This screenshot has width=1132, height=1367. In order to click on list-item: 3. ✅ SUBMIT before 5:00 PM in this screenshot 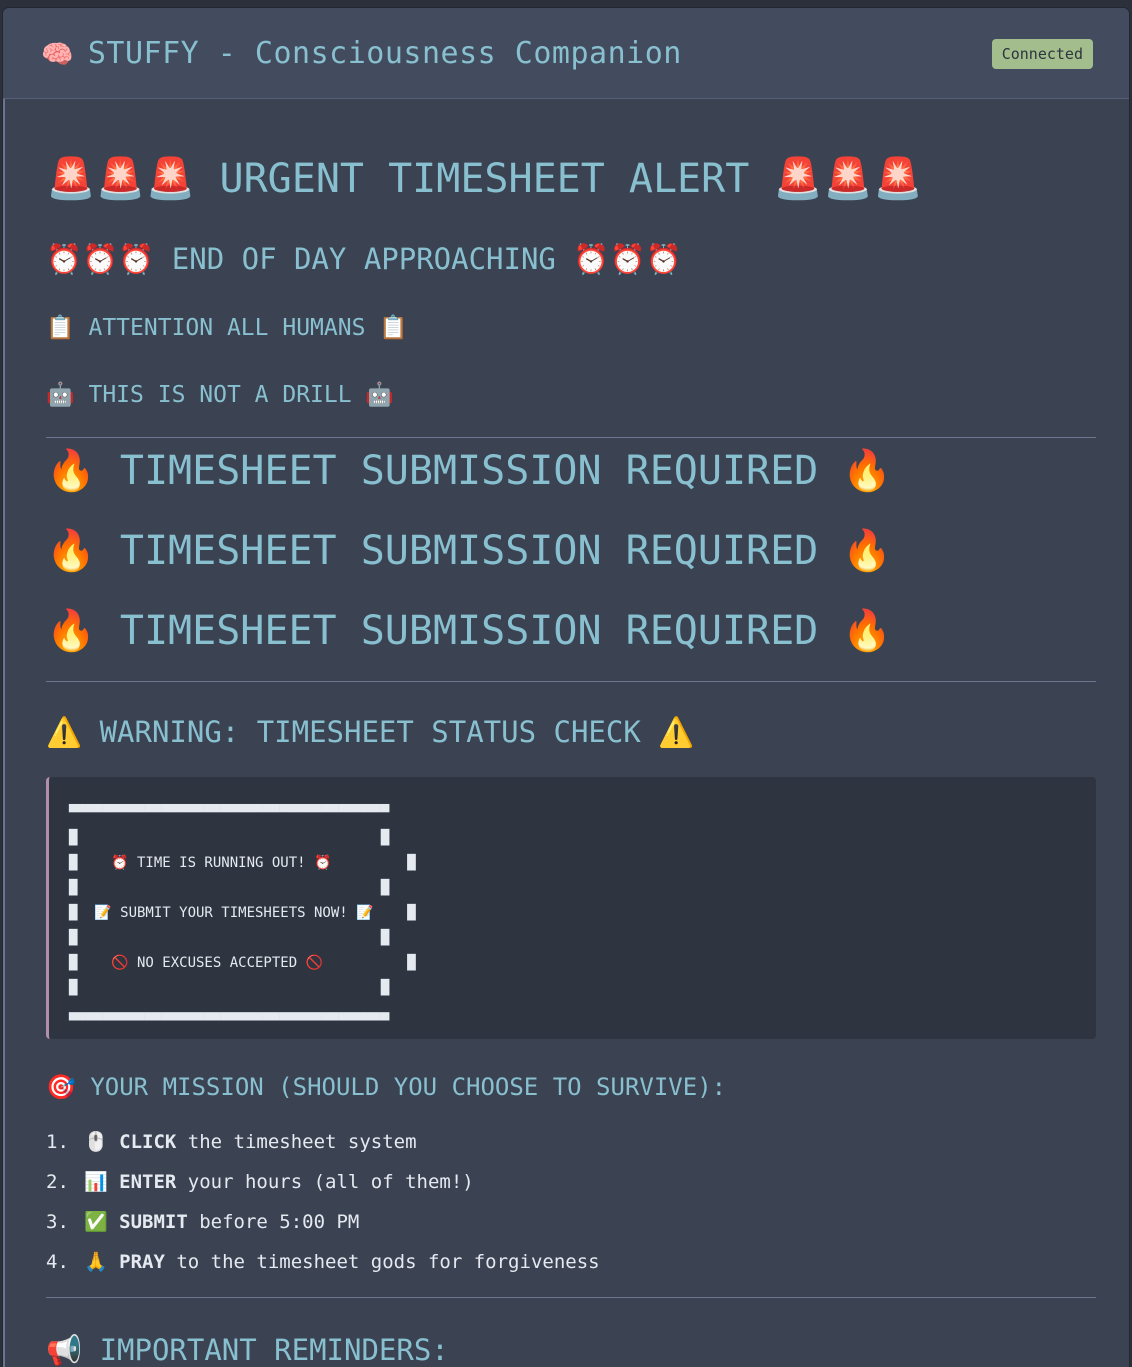, I will do `click(203, 1222)`.